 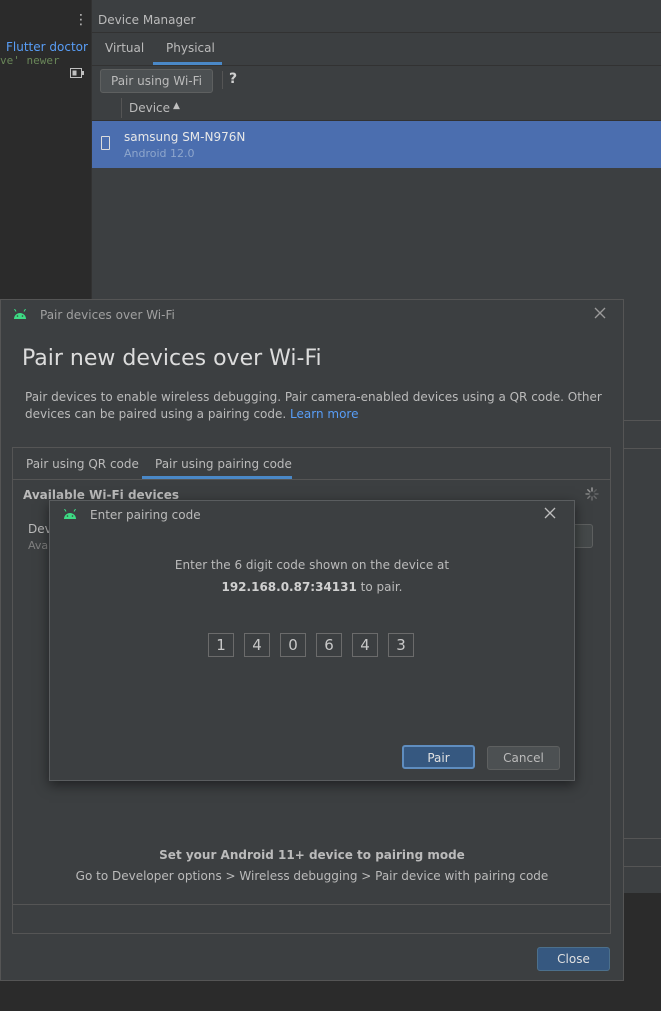 I want to click on pair-button: Pair, so click(x=438, y=757).